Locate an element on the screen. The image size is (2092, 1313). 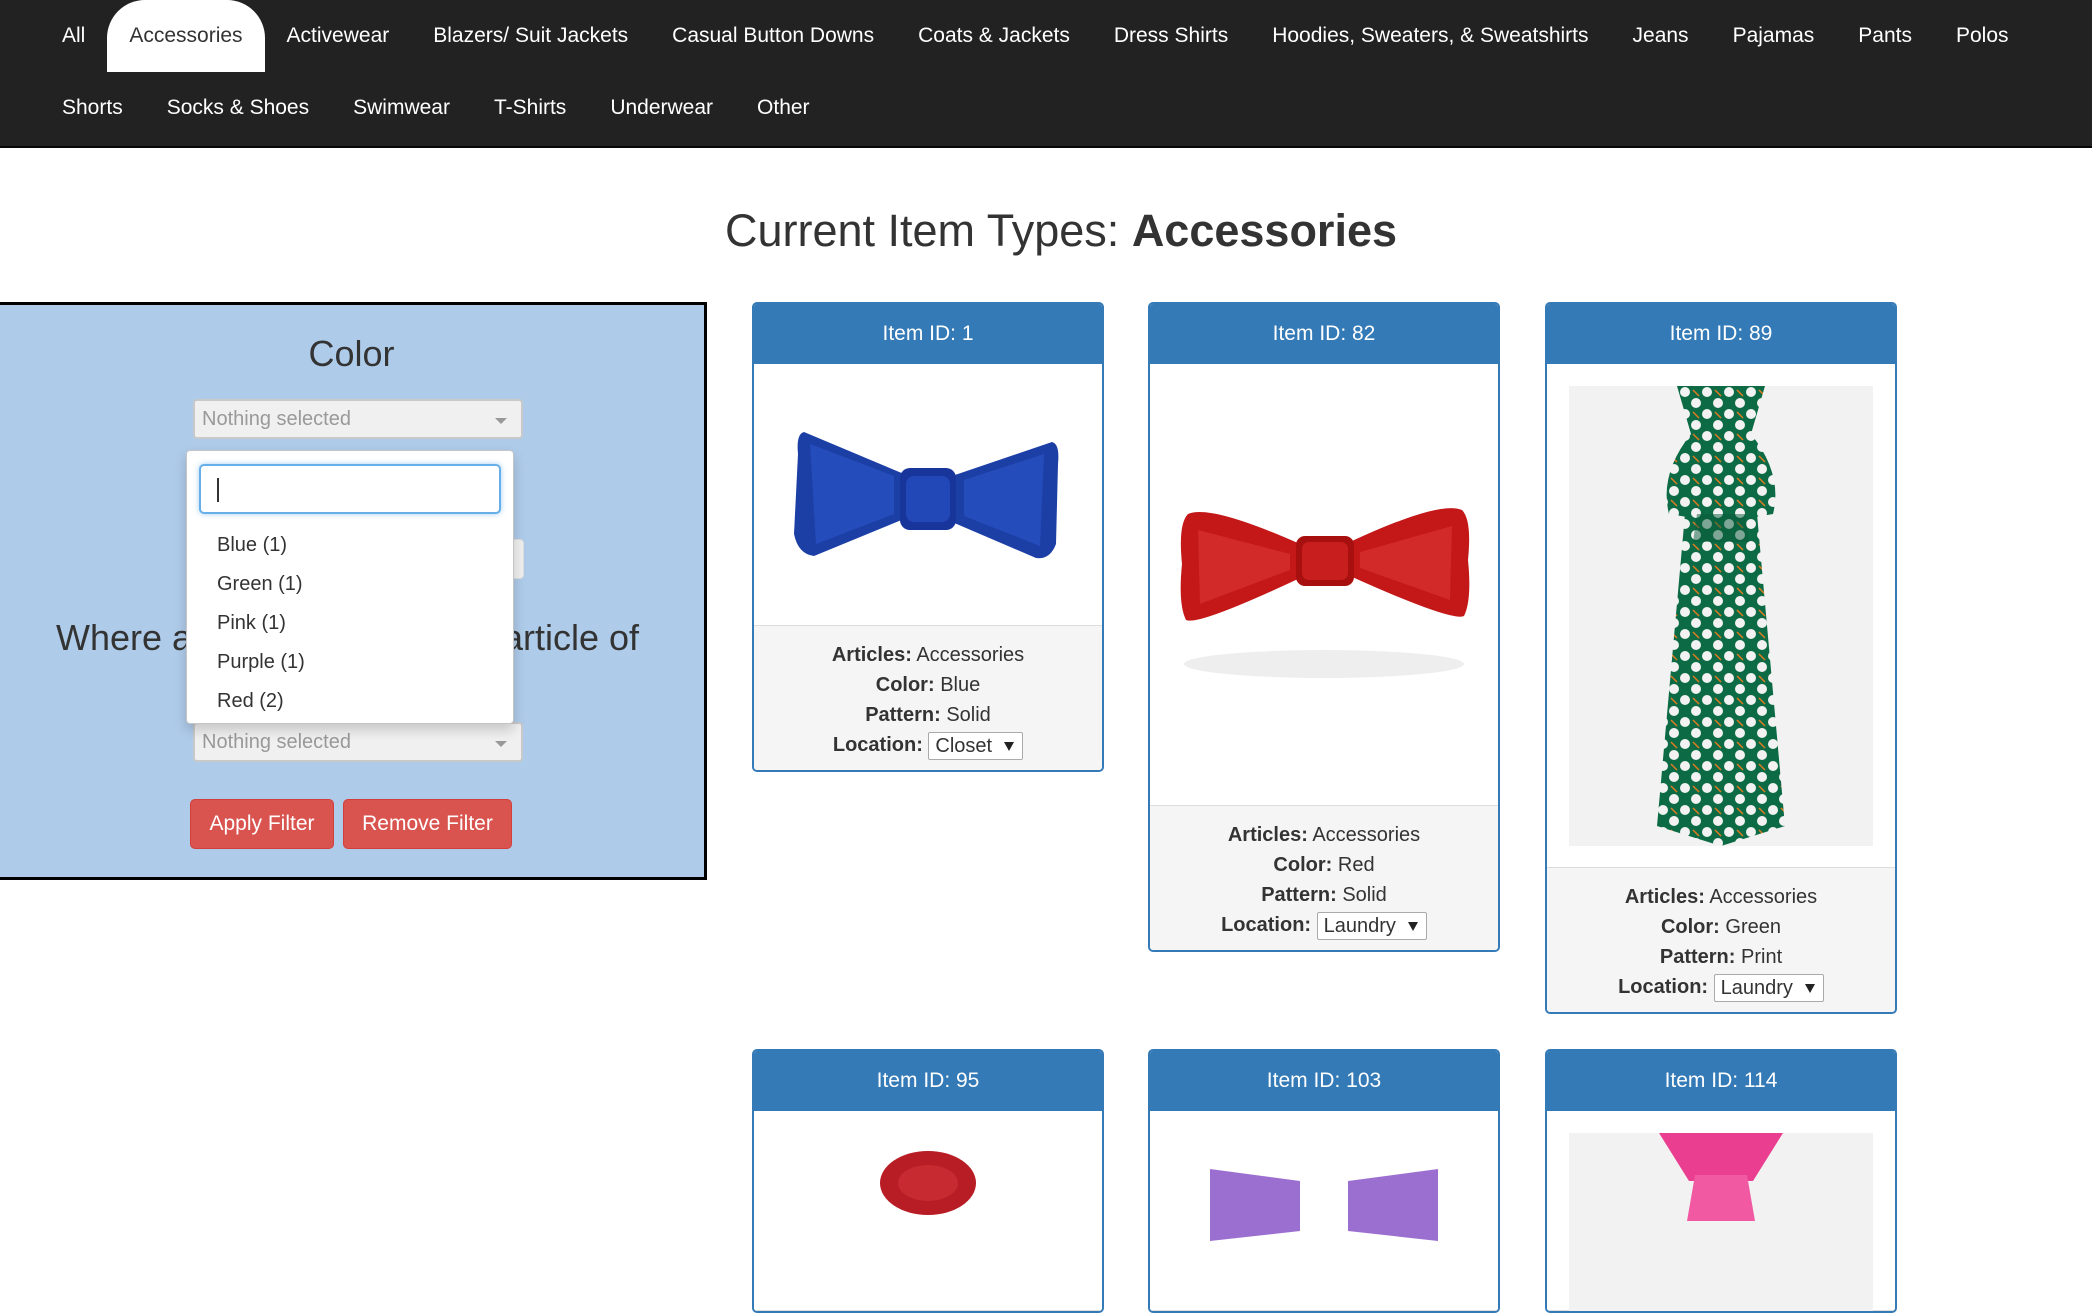
nav-item-activewear: Activewear is located at coordinates (338, 36).